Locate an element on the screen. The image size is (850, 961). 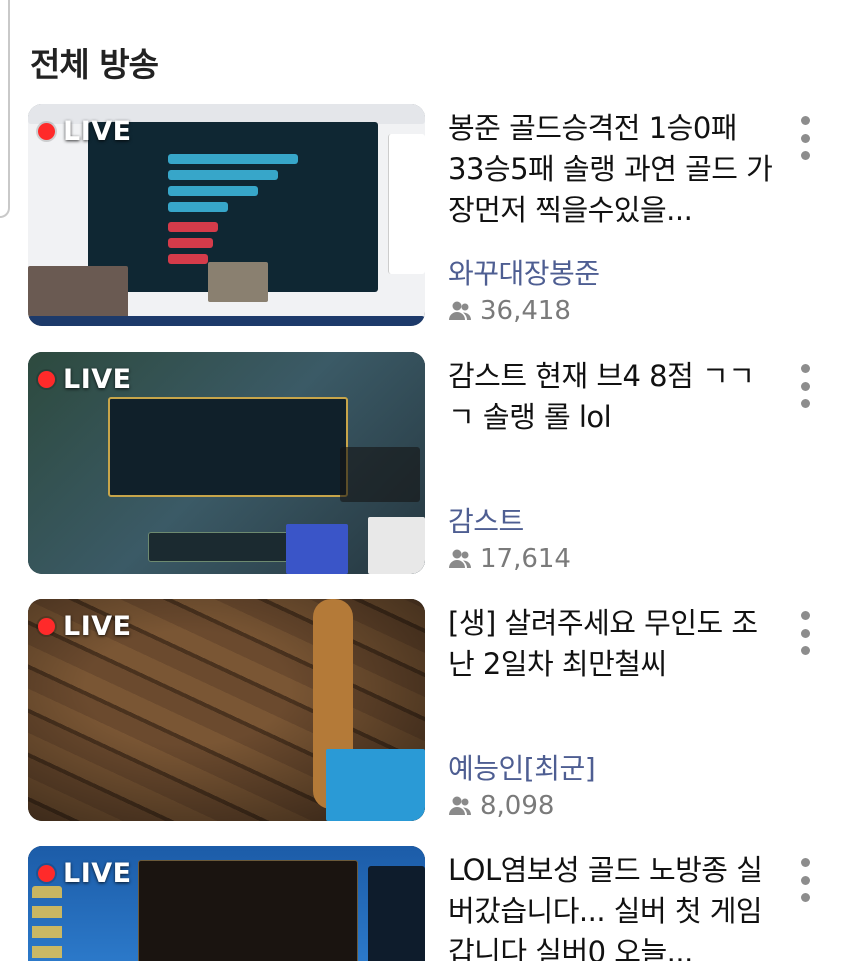
viewer-count-value: 8,098 is located at coordinates (517, 806).